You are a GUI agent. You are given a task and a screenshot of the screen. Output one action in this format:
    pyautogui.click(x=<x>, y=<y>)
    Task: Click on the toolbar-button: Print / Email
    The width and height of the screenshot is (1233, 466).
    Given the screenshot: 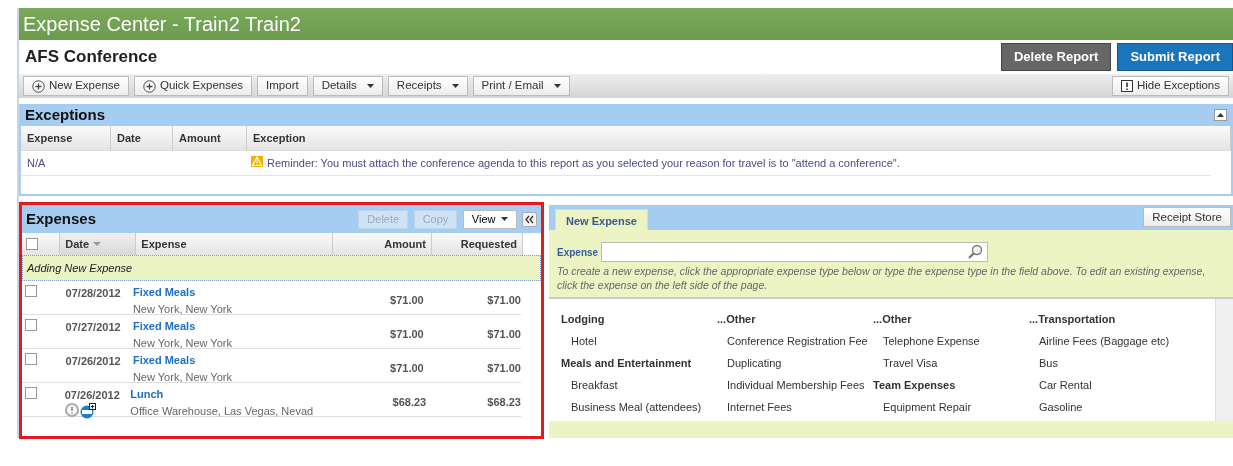 What is the action you would take?
    pyautogui.click(x=521, y=86)
    